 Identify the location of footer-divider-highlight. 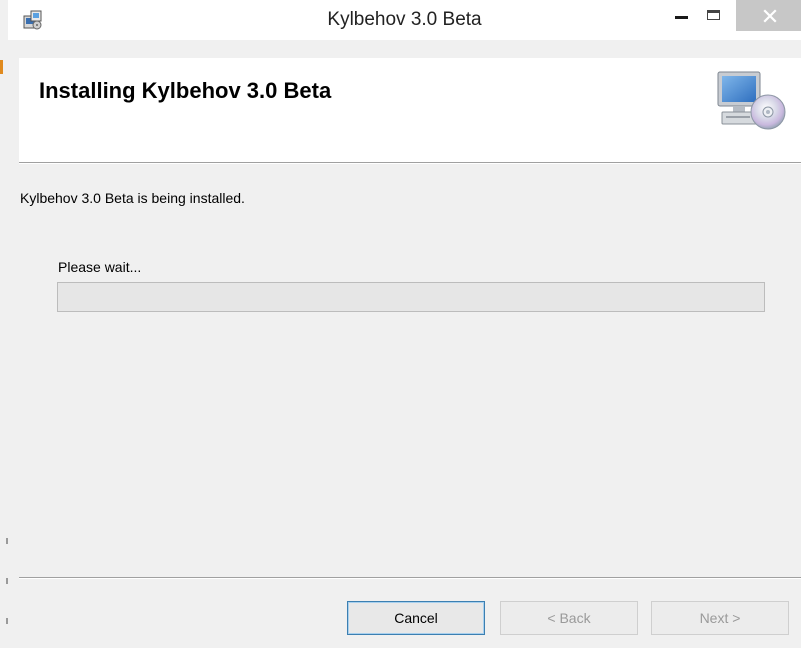
(410, 578).